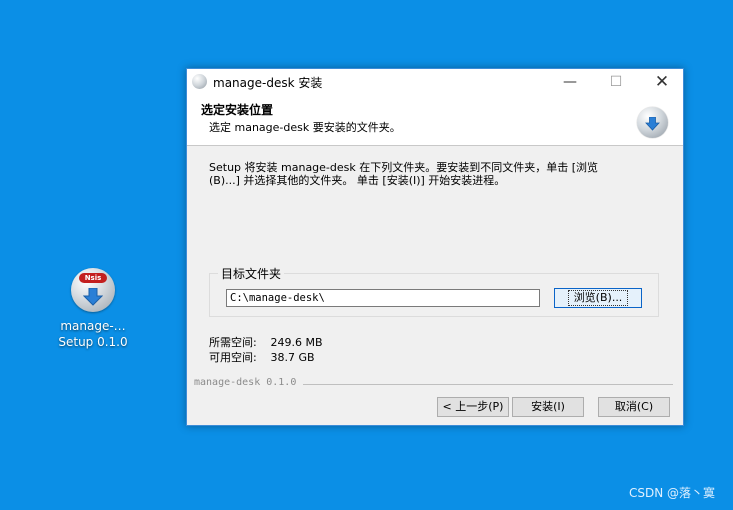 This screenshot has width=733, height=510. What do you see at coordinates (616, 82) in the screenshot?
I see `maximize-button: ☐` at bounding box center [616, 82].